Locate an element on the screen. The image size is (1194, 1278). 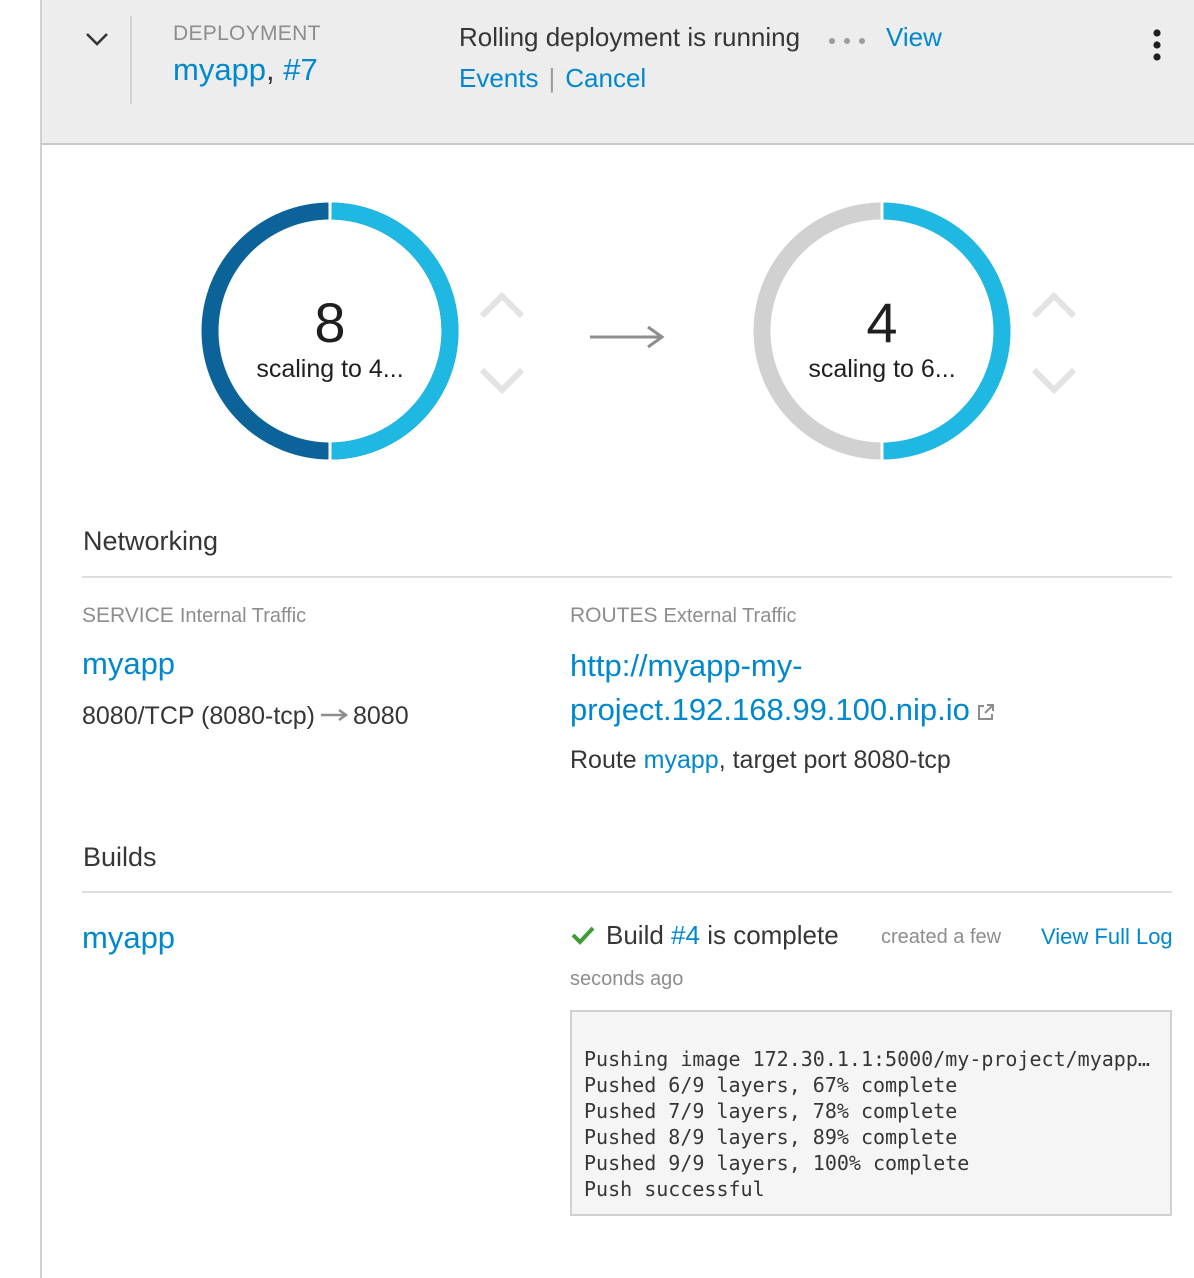
kebab-menu-icon is located at coordinates (1157, 45).